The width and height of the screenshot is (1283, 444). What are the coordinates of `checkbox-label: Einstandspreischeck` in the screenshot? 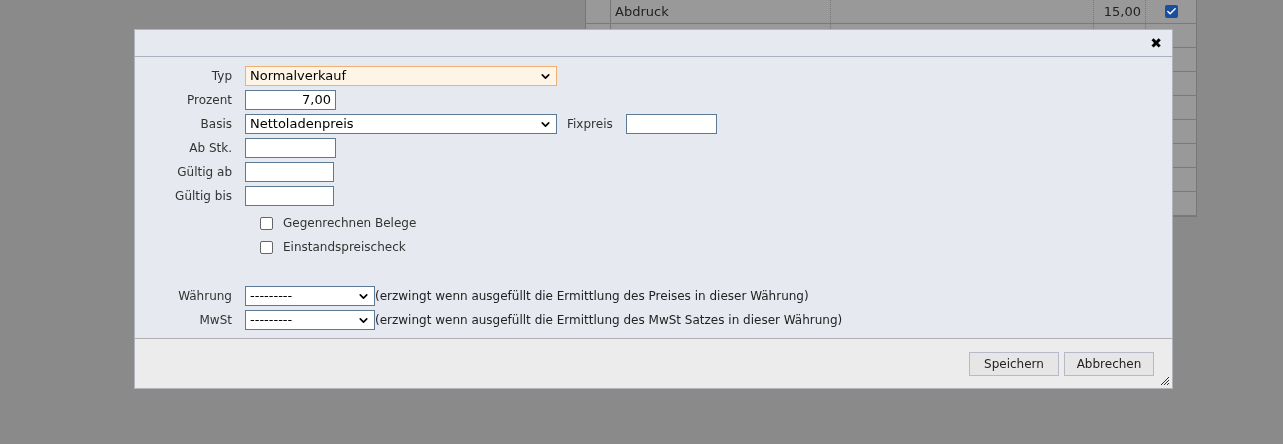 It's located at (344, 247).